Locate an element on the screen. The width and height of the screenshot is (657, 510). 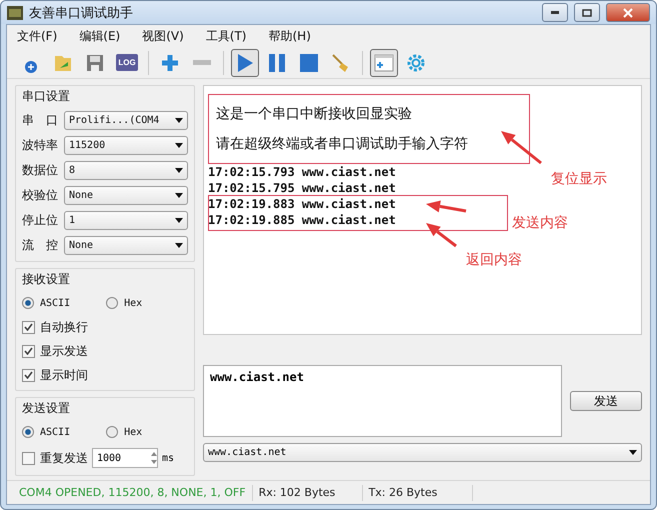
group-title: 串口设置 is located at coordinates (46, 96).